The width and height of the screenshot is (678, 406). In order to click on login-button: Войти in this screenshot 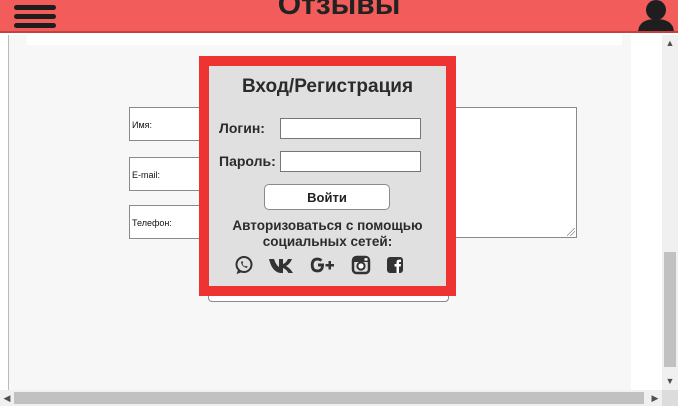, I will do `click(327, 197)`.